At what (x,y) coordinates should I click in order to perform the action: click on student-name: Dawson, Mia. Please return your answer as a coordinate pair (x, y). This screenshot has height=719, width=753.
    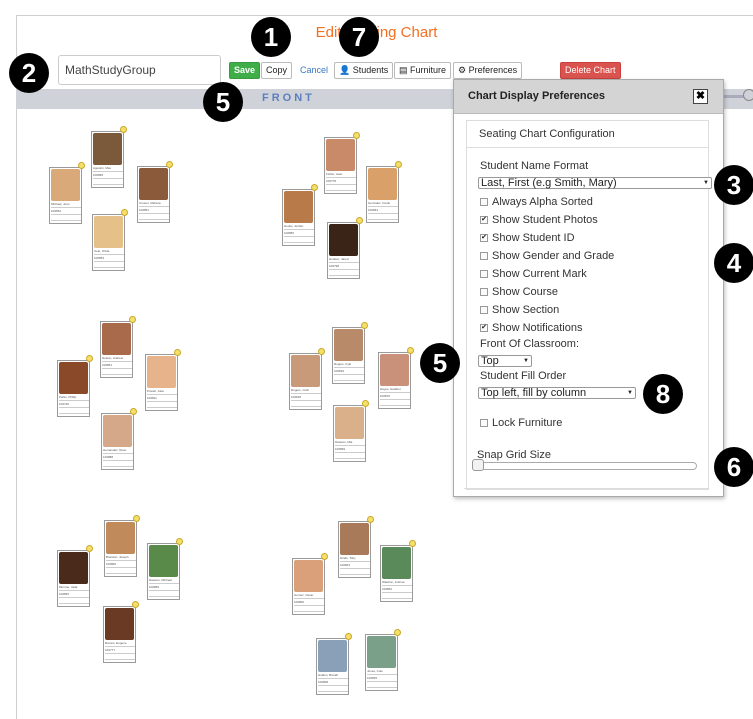
    Looking at the image, I should click on (344, 442).